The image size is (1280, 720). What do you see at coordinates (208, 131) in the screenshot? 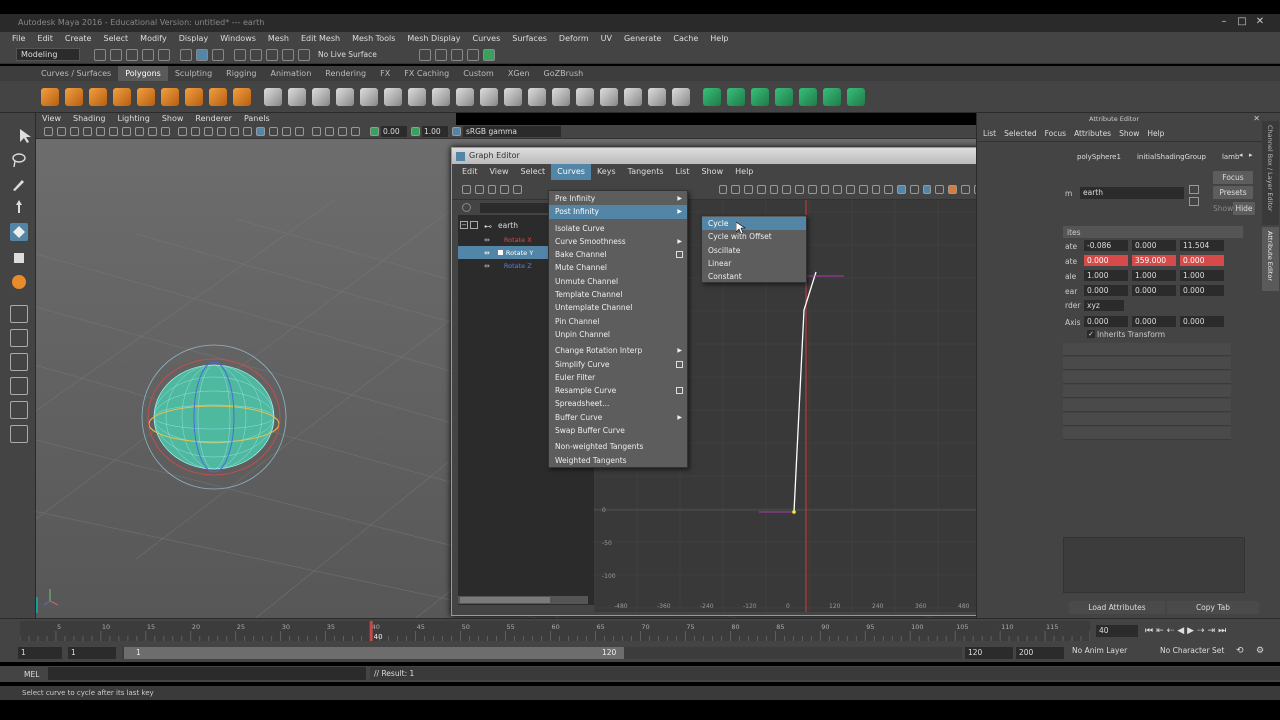
I see `wireframe-on-shaded-icon` at bounding box center [208, 131].